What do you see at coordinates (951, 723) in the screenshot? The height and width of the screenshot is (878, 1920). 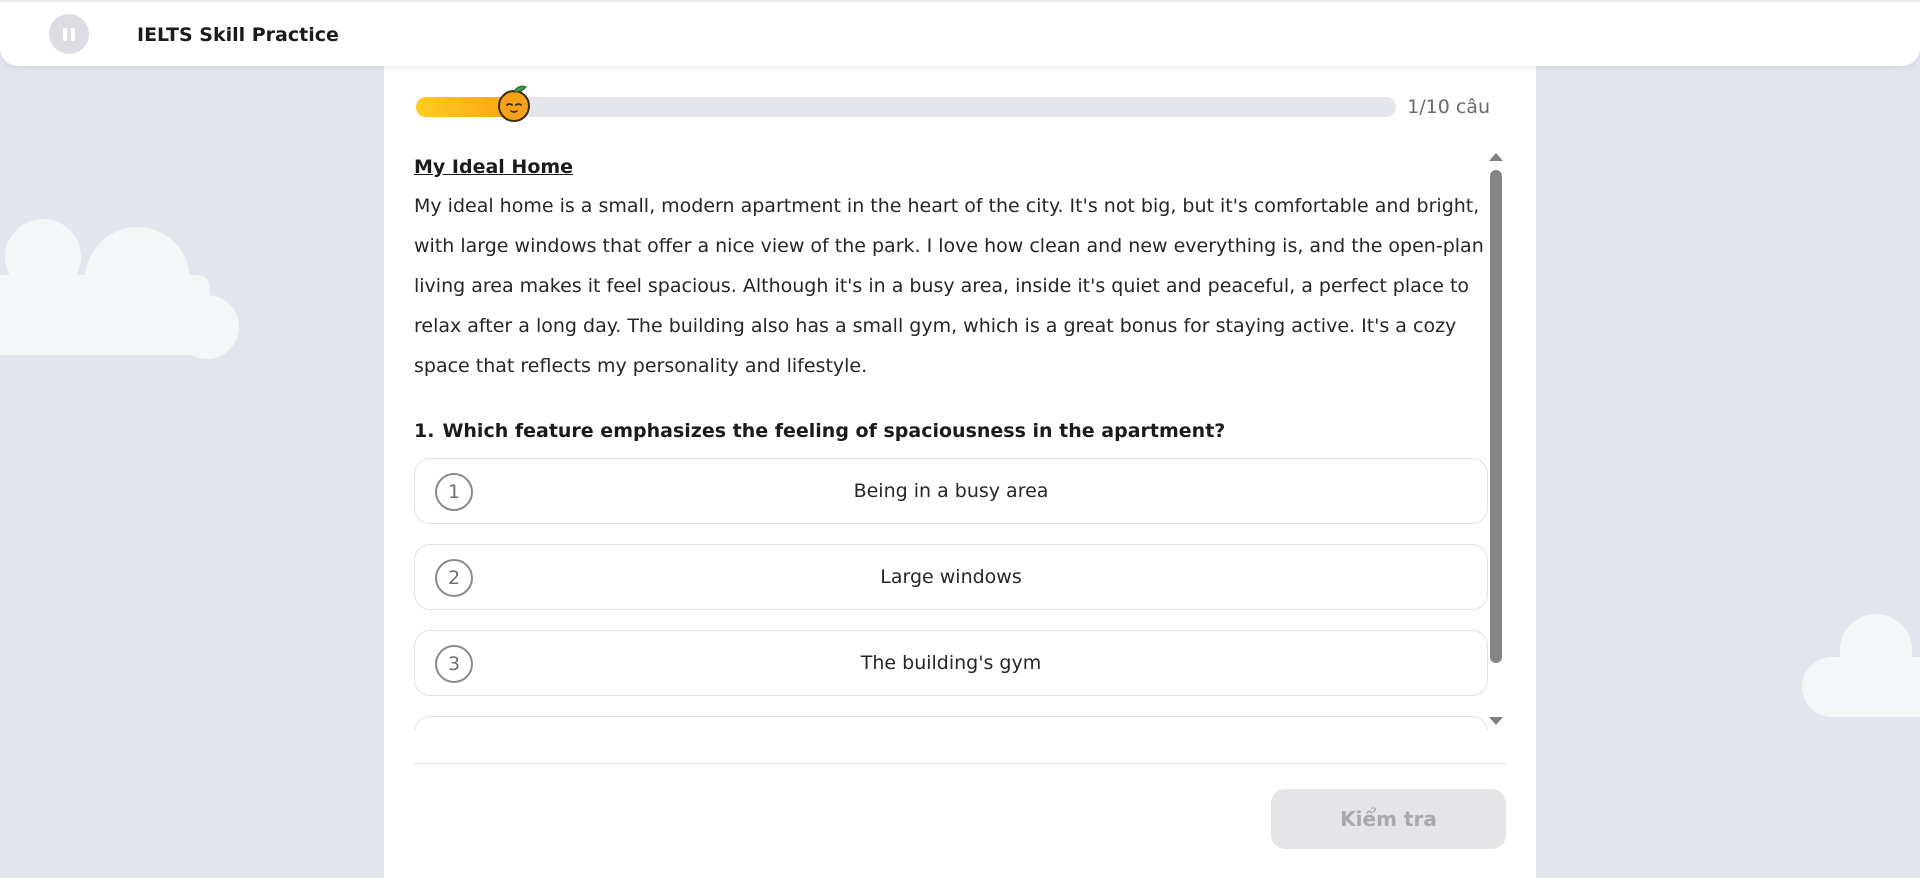 I see `answer-option-4-partial` at bounding box center [951, 723].